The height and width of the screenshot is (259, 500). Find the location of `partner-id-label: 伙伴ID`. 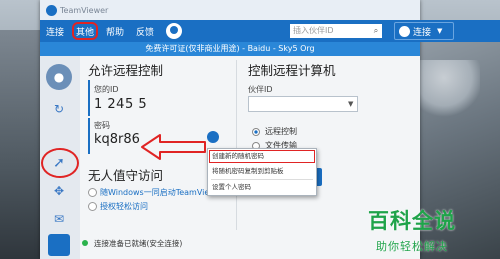

partner-id-label: 伙伴ID is located at coordinates (260, 89).